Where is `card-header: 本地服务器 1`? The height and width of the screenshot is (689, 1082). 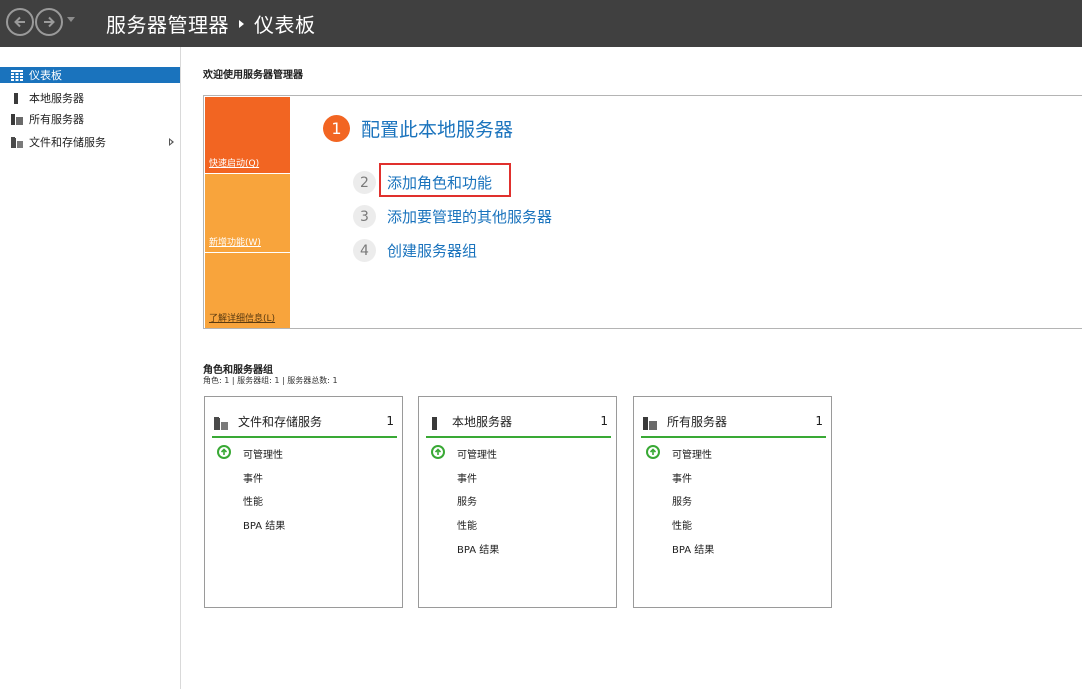 card-header: 本地服务器 1 is located at coordinates (518, 421).